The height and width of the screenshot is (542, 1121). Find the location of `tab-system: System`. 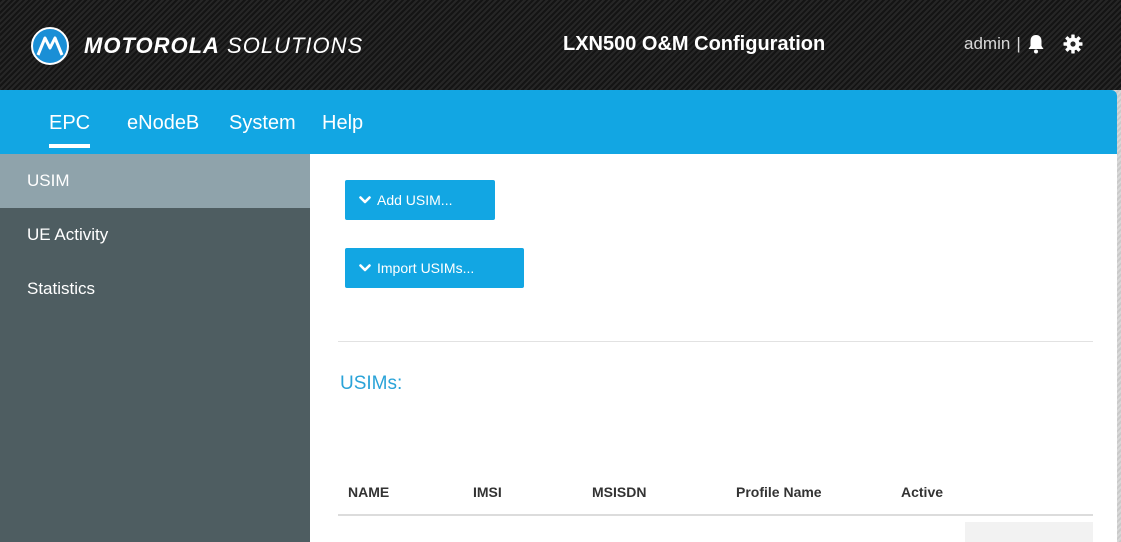

tab-system: System is located at coordinates (262, 123).